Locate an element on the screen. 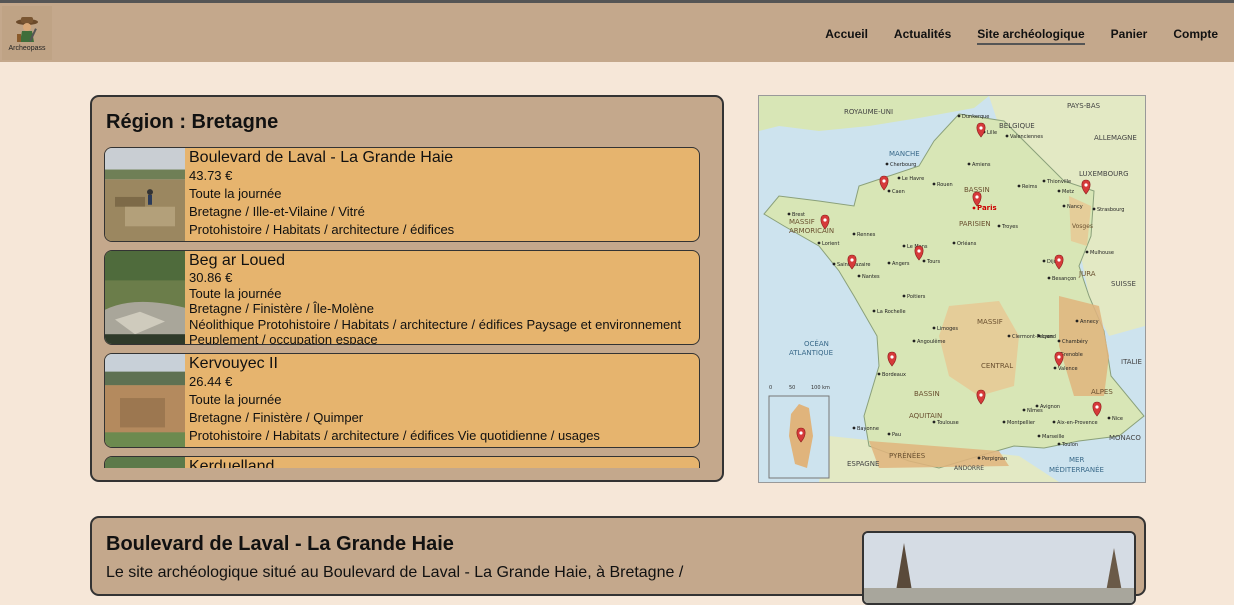 The height and width of the screenshot is (605, 1234). map-city: Cherbourg is located at coordinates (900, 165).